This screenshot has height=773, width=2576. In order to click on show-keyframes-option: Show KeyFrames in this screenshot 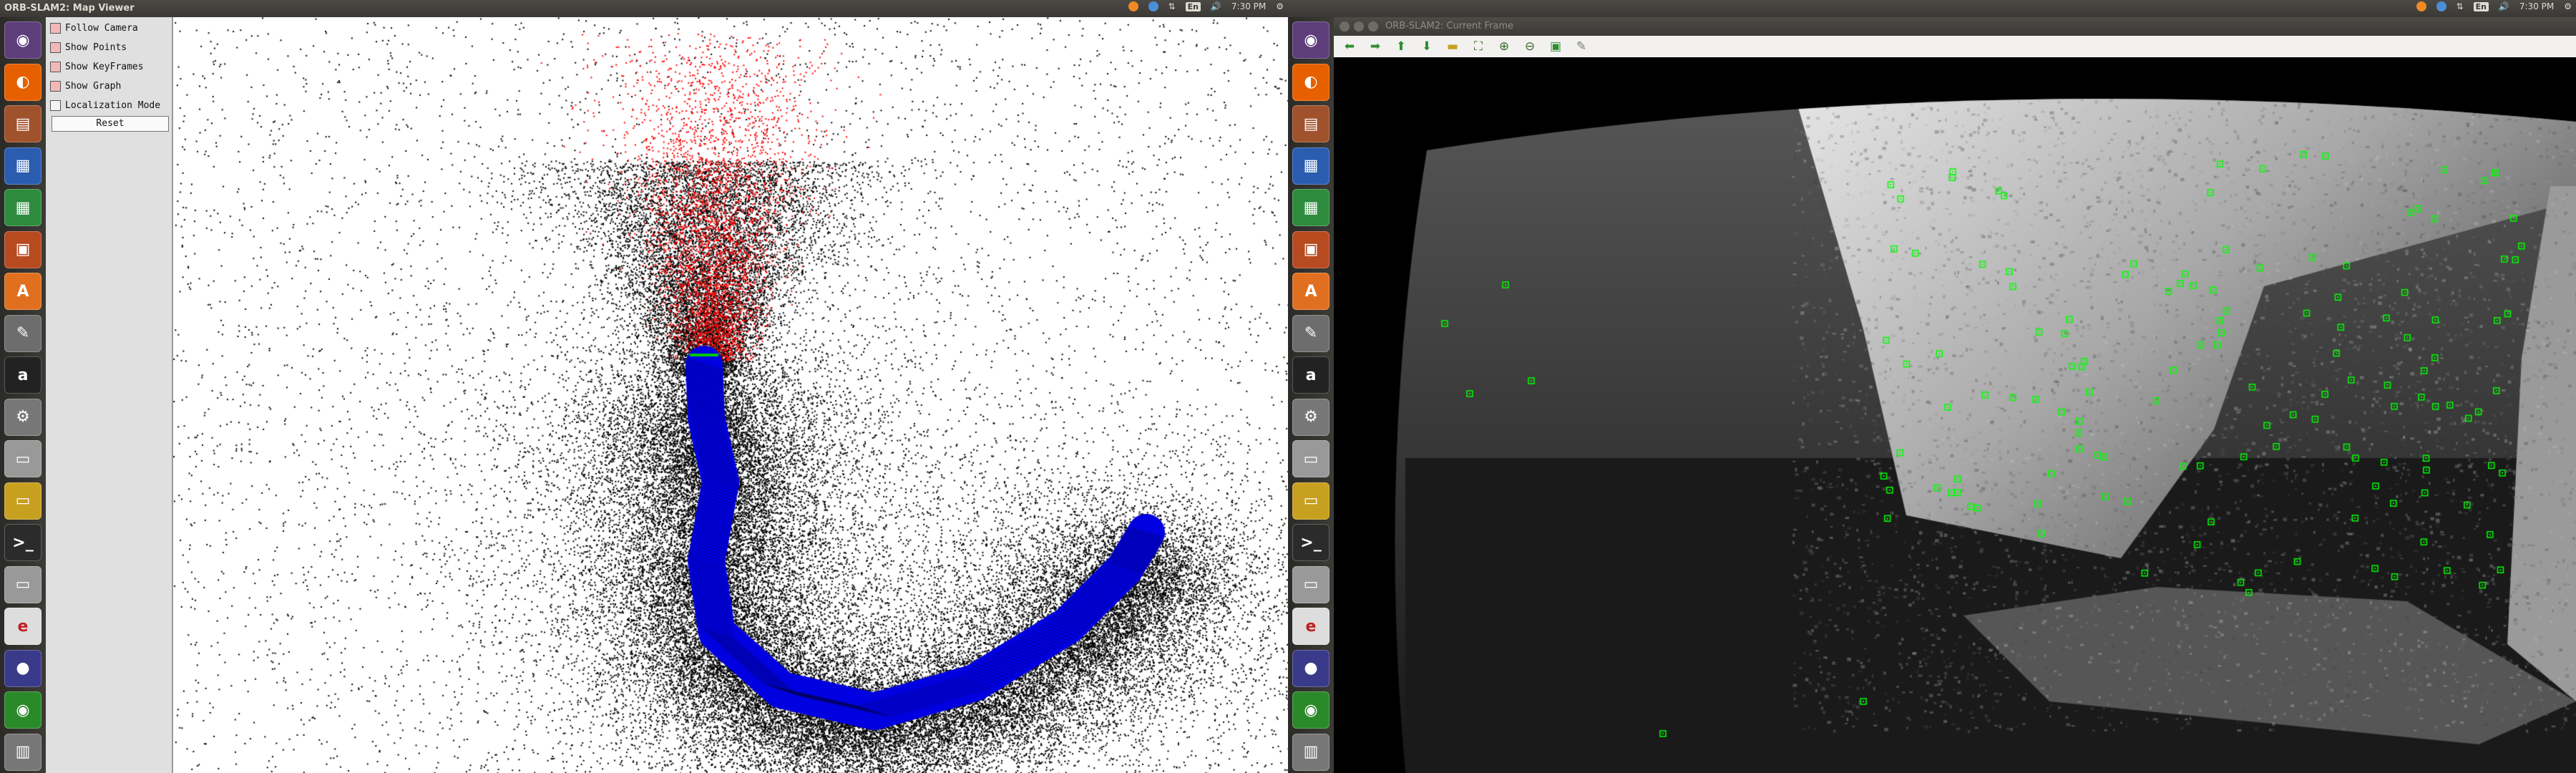, I will do `click(97, 66)`.